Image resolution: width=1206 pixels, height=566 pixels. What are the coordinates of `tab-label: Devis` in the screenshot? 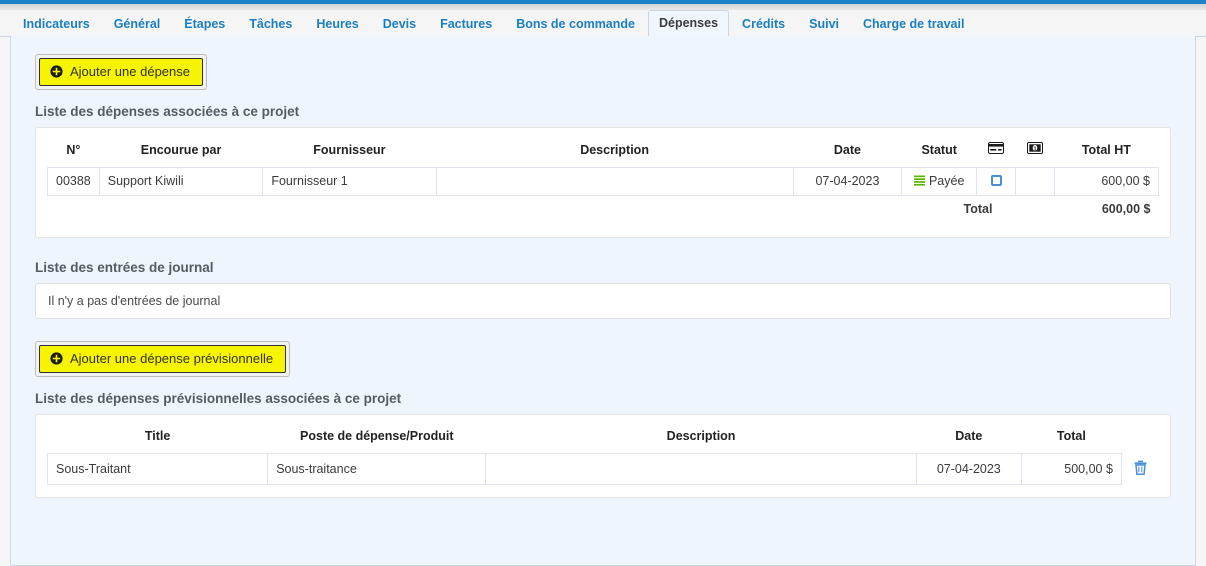 It's located at (399, 24).